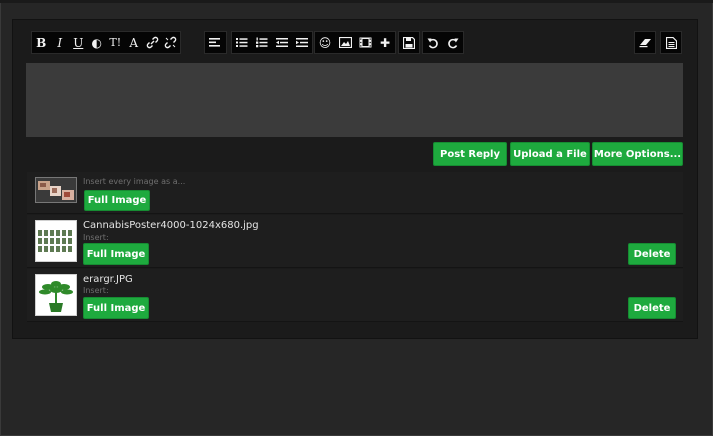 This screenshot has height=436, width=713. I want to click on indent-icon, so click(302, 42).